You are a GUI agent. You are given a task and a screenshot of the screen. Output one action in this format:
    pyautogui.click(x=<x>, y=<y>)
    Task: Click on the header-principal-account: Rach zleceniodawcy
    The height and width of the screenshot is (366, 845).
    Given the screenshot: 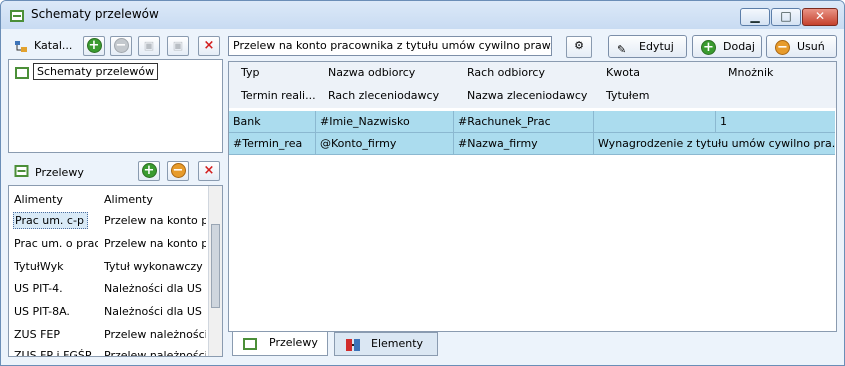 What is the action you would take?
    pyautogui.click(x=383, y=96)
    